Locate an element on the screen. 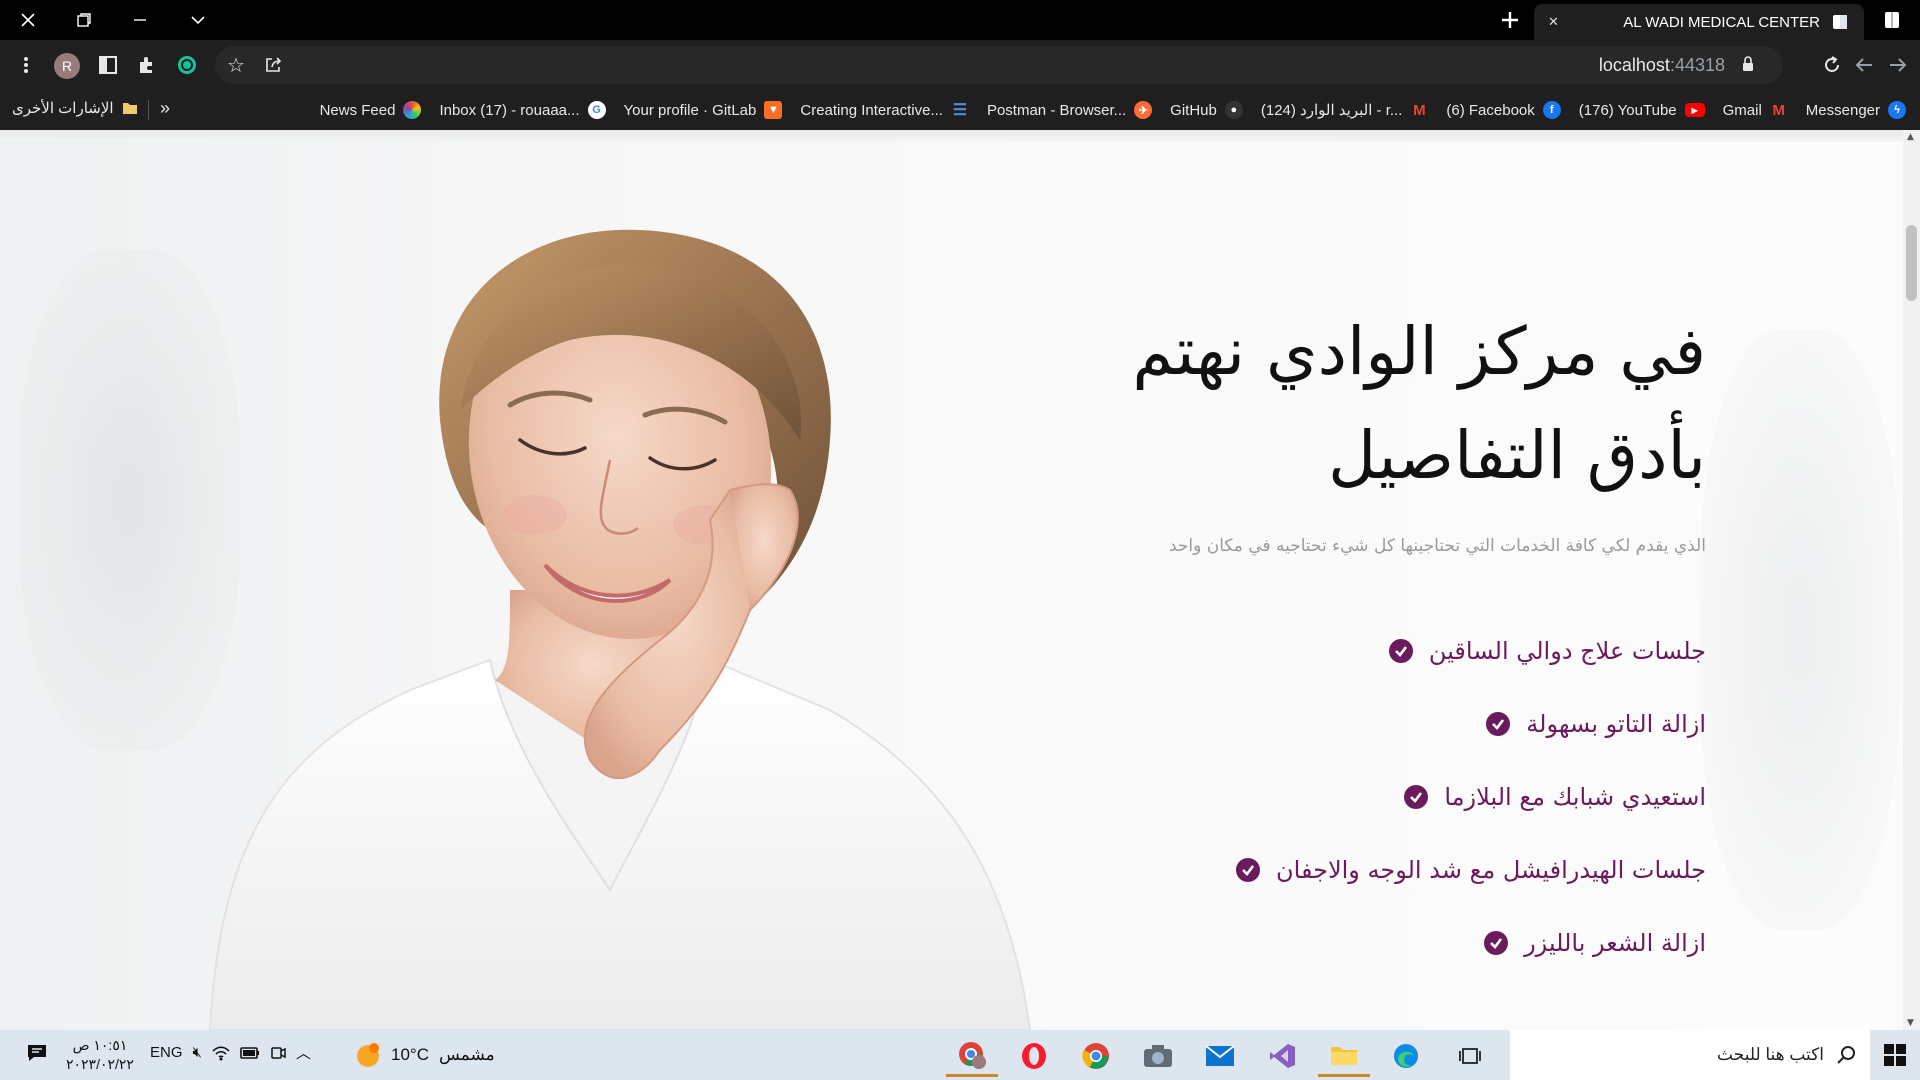 This screenshot has height=1080, width=1920. forward-button is located at coordinates (1898, 65).